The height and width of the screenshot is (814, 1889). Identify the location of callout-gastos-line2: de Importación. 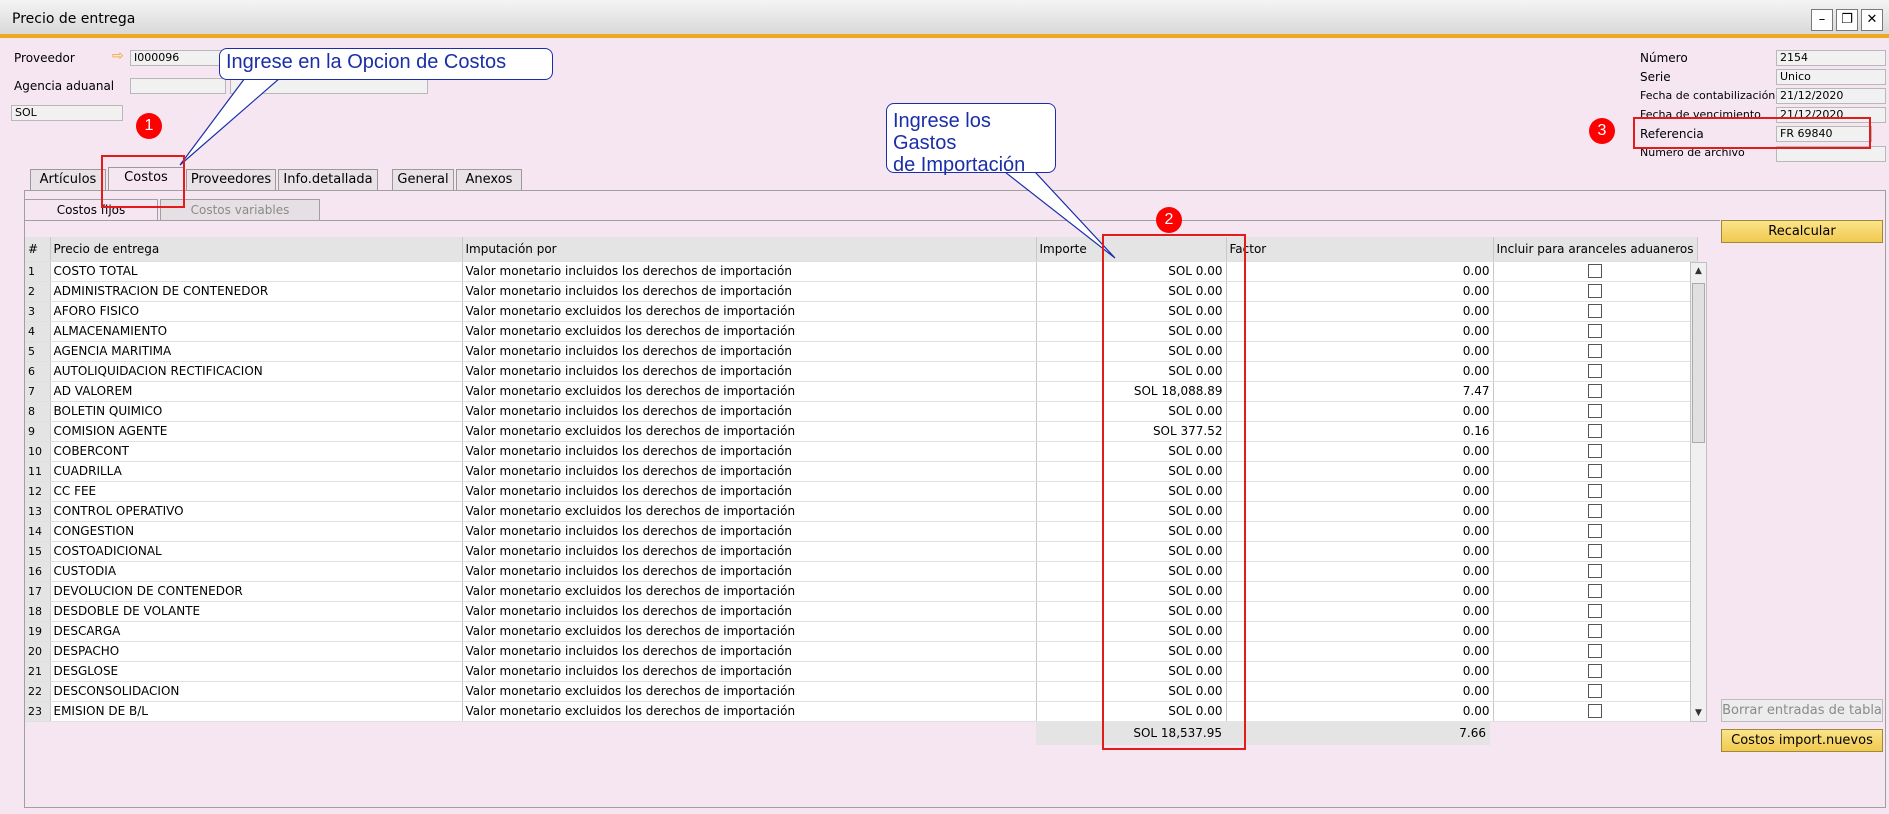
(959, 165).